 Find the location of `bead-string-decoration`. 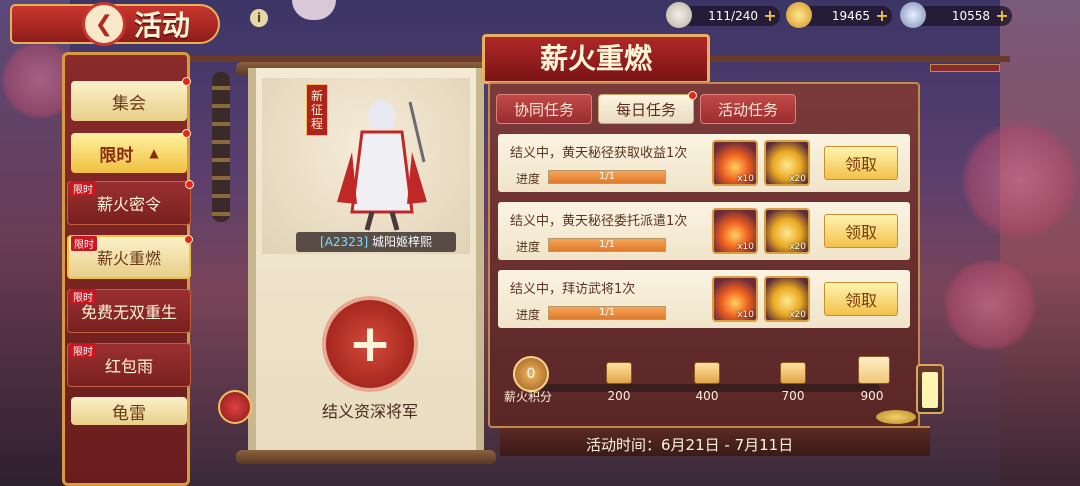

bead-string-decoration is located at coordinates (221, 147).